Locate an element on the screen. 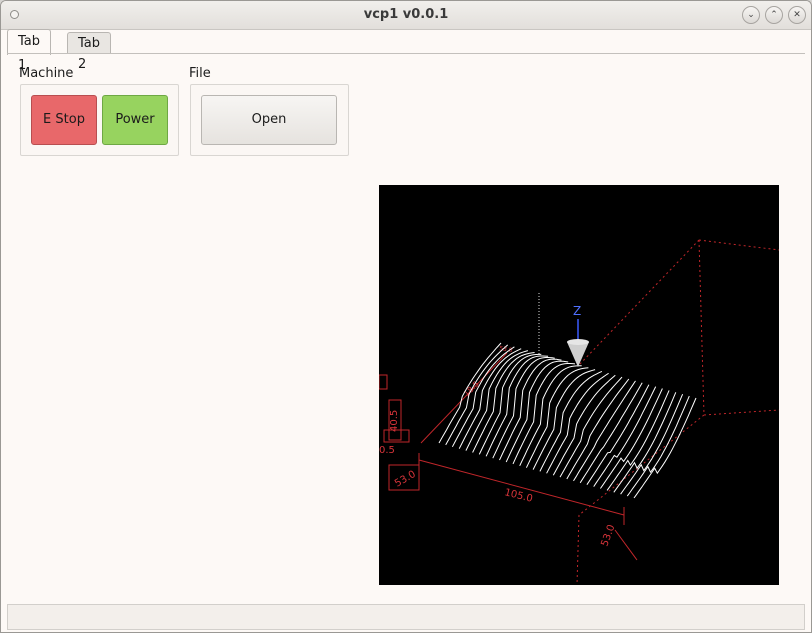 This screenshot has width=812, height=633. maximize-icon: ⌃ is located at coordinates (774, 15).